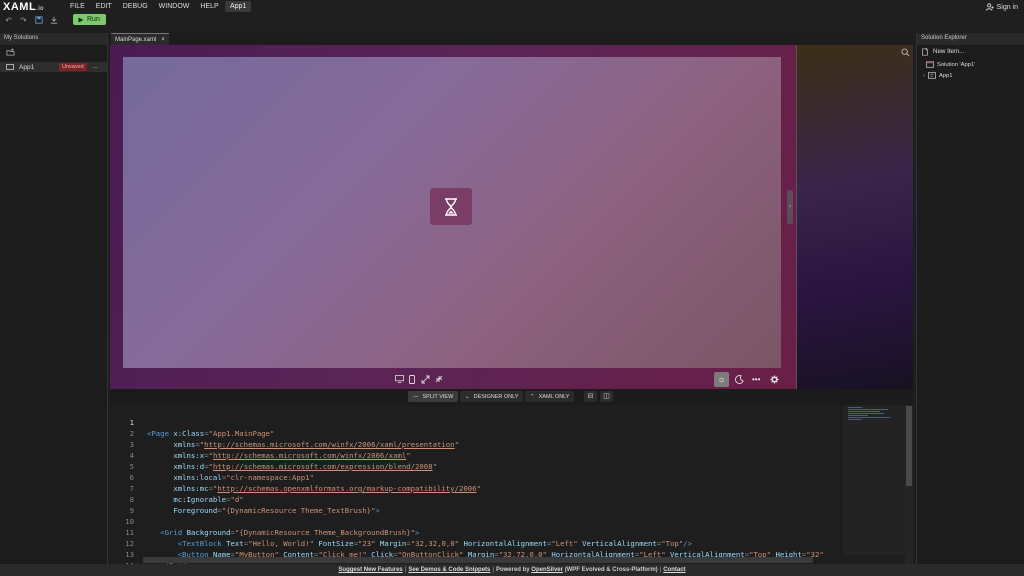 The image size is (1024, 576). What do you see at coordinates (606, 396) in the screenshot?
I see `vertical-layout-icon: ◫` at bounding box center [606, 396].